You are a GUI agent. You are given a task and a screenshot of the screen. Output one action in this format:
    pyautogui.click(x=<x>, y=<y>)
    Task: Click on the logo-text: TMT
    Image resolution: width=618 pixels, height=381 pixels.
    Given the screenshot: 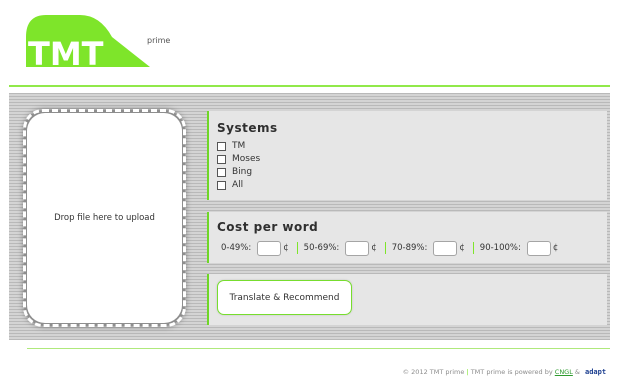 What is the action you would take?
    pyautogui.click(x=66, y=54)
    